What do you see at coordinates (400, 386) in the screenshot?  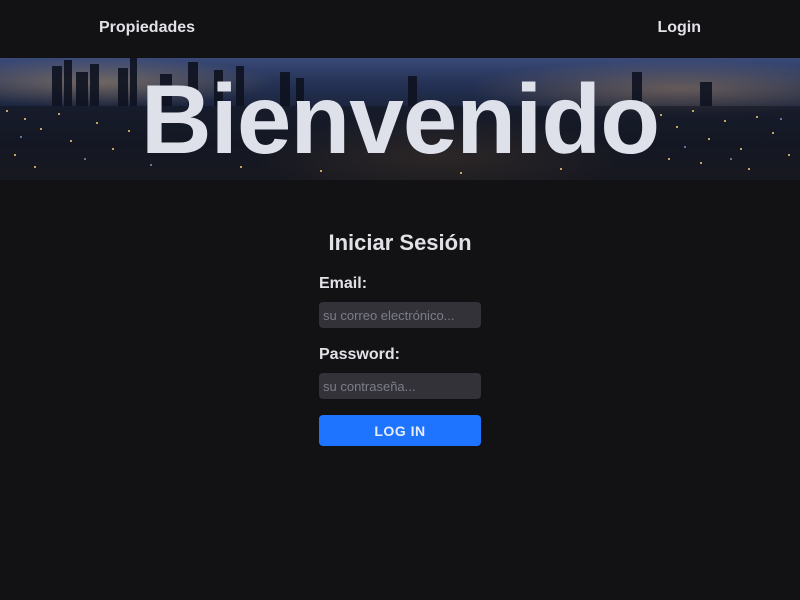 I see `password-field` at bounding box center [400, 386].